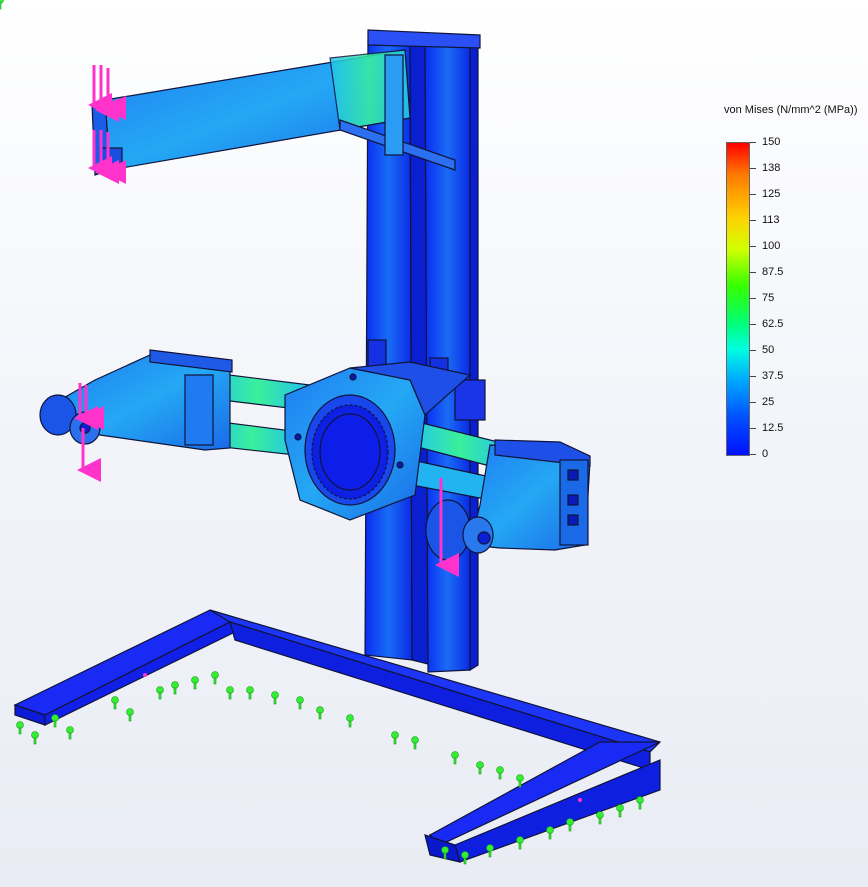  What do you see at coordinates (773, 272) in the screenshot?
I see `legend-tick-label: 87.5` at bounding box center [773, 272].